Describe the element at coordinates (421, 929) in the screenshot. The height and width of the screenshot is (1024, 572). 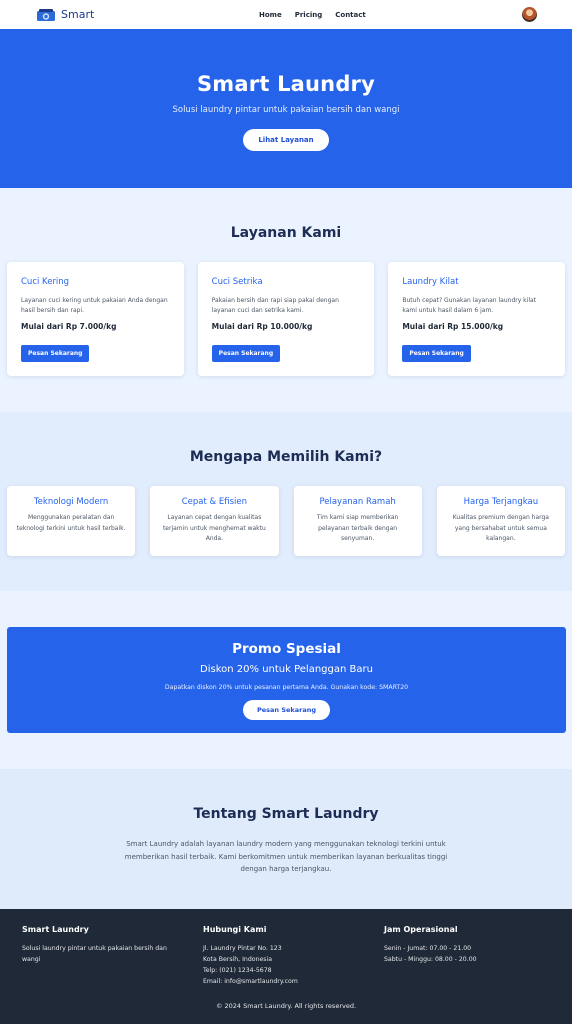
I see `footer-hours-title: Jam Operasional` at that location.